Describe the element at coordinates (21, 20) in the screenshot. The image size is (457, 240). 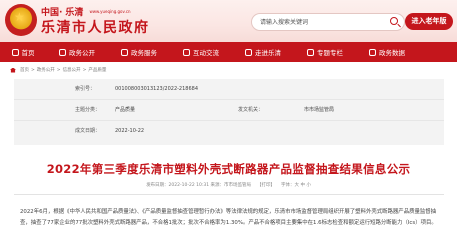
I see `national-emblem-icon: ★` at that location.